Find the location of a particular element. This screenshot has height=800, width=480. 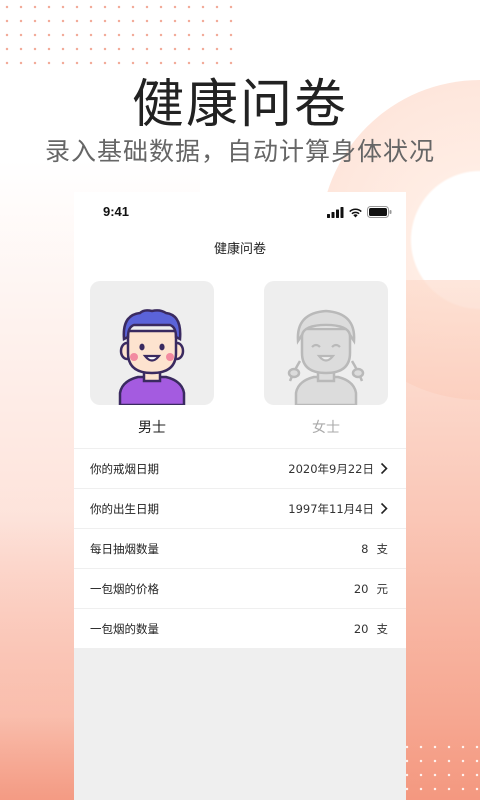

female-avatar-icon is located at coordinates (326, 357).